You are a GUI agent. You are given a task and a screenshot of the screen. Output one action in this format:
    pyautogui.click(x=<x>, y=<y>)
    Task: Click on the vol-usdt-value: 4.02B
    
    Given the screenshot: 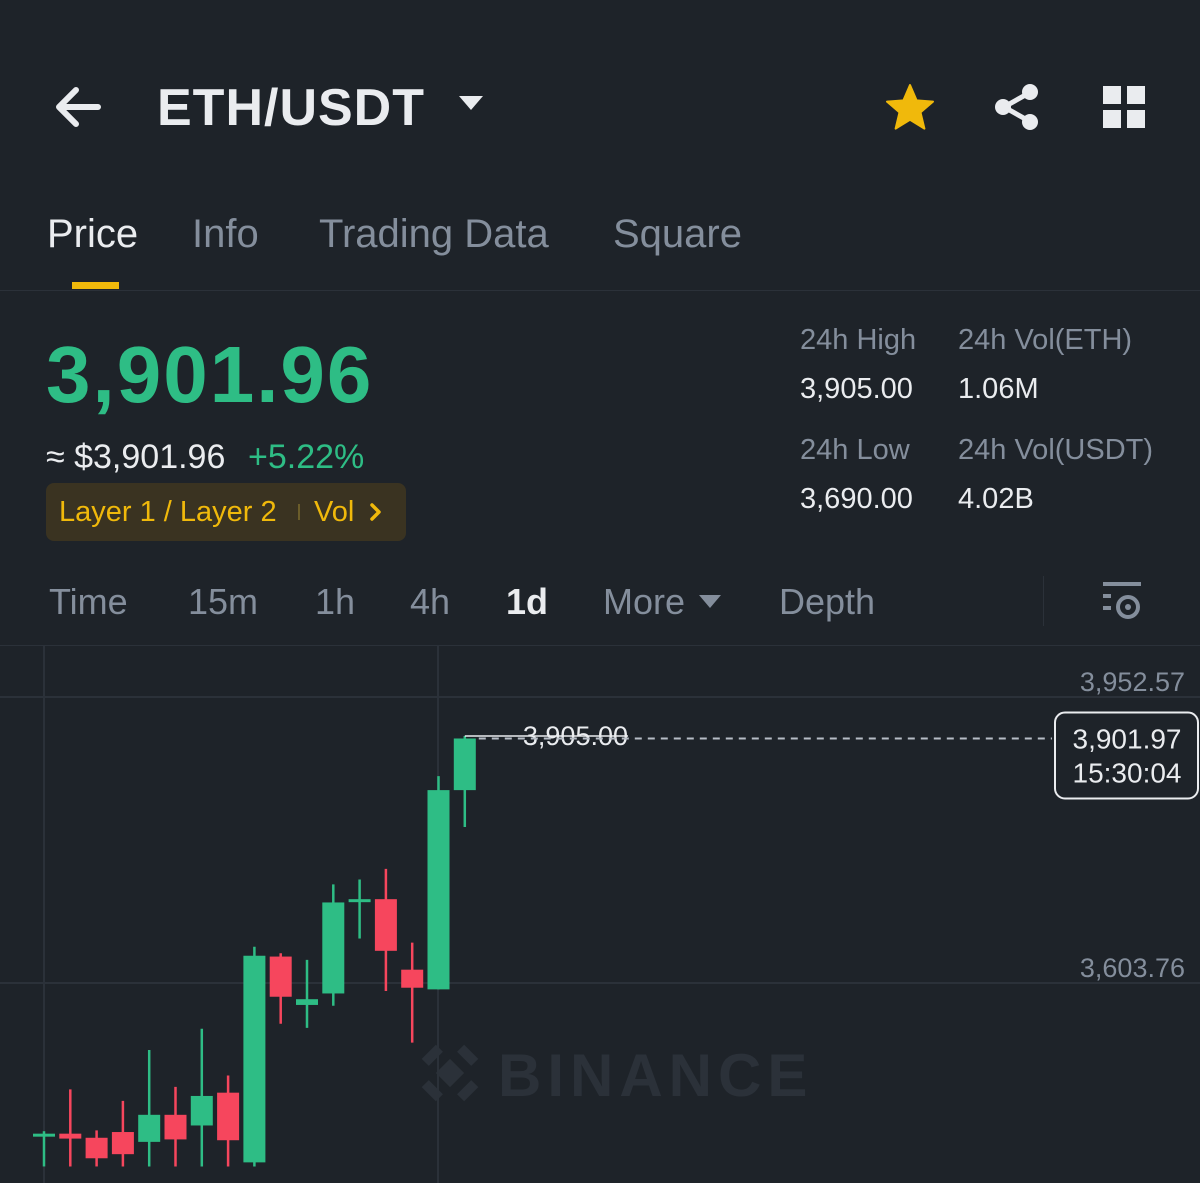 What is the action you would take?
    pyautogui.click(x=996, y=499)
    